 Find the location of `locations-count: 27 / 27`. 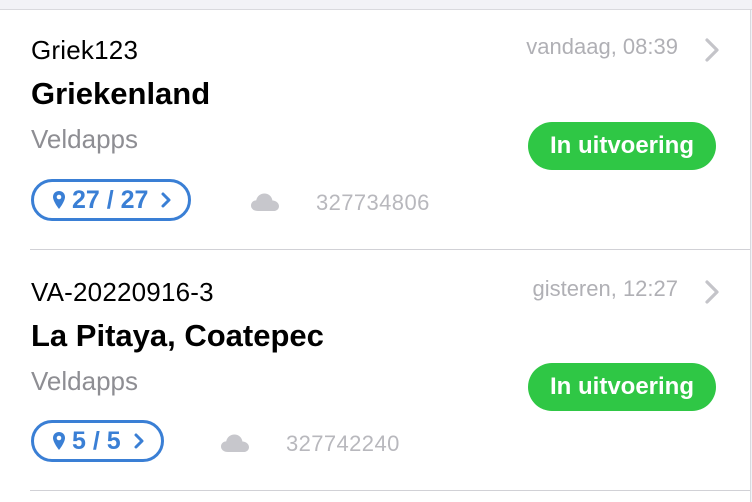

locations-count: 27 / 27 is located at coordinates (110, 199).